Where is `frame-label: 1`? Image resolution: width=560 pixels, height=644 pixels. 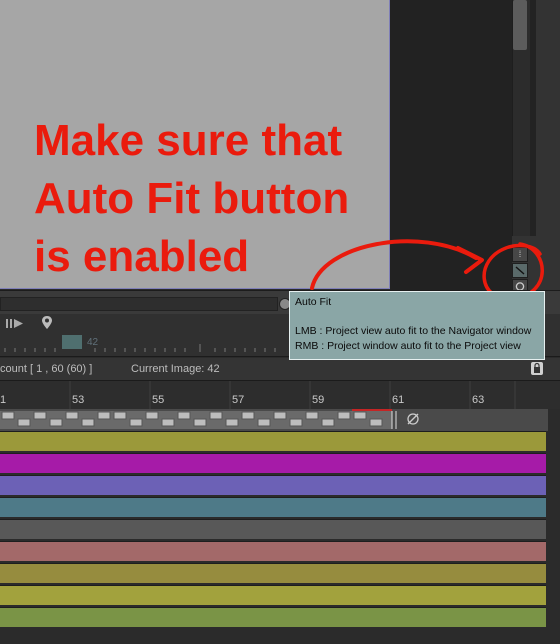 frame-label: 1 is located at coordinates (3, 400).